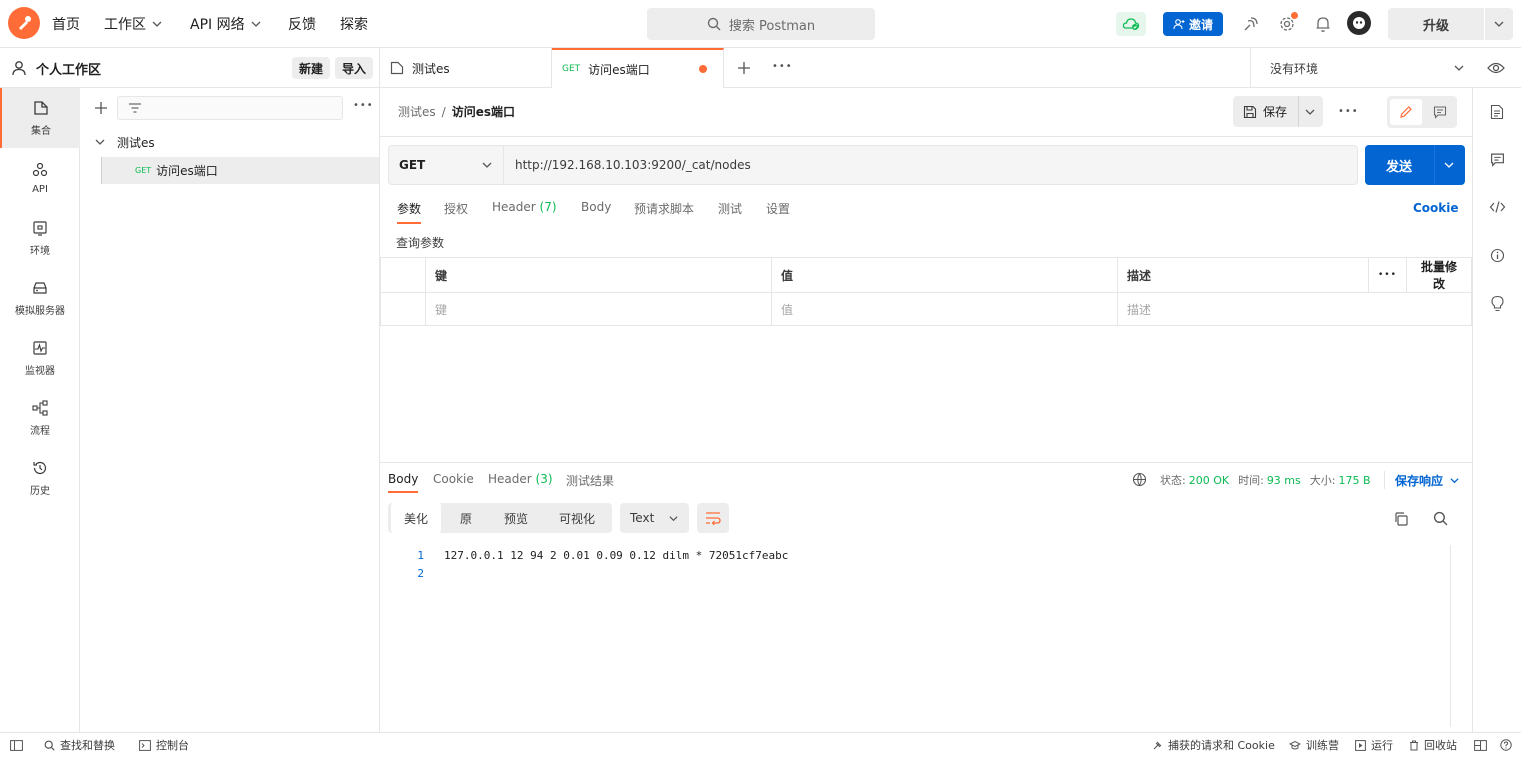  I want to click on resp-tab-body: Body, so click(403, 479).